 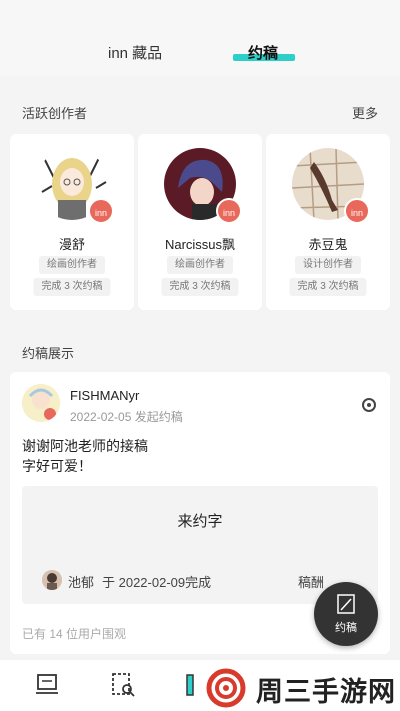 What do you see at coordinates (311, 582) in the screenshot?
I see `commission-fee-label: 稿酬` at bounding box center [311, 582].